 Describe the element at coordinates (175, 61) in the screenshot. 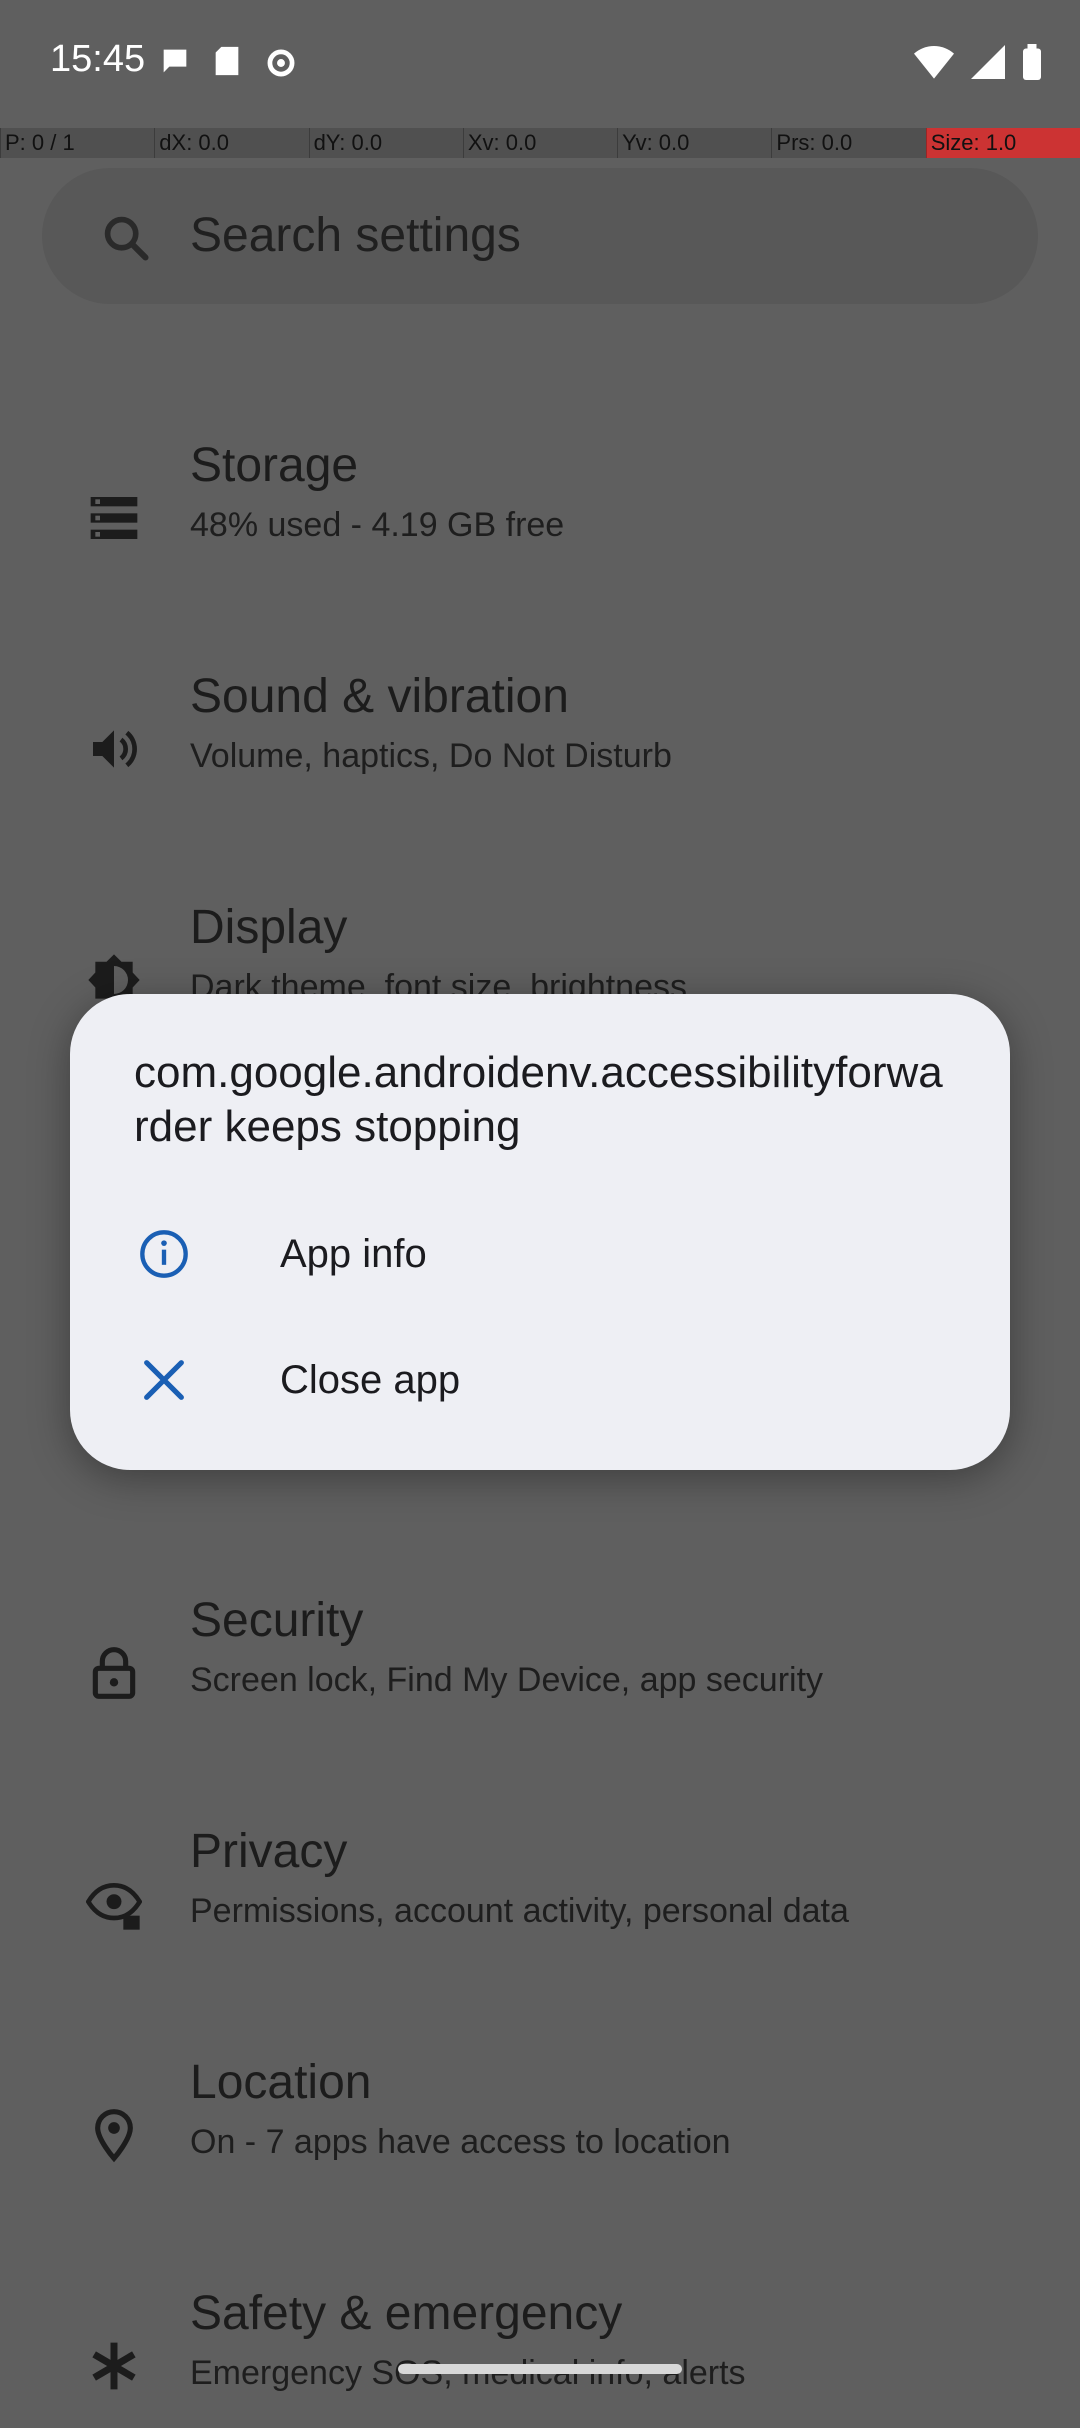

I see `chat-bubble-icon` at that location.